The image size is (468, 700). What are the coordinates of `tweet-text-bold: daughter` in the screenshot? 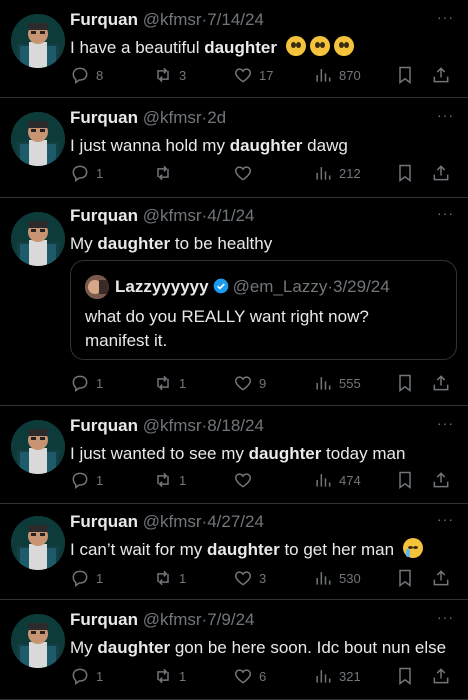 It's located at (134, 243).